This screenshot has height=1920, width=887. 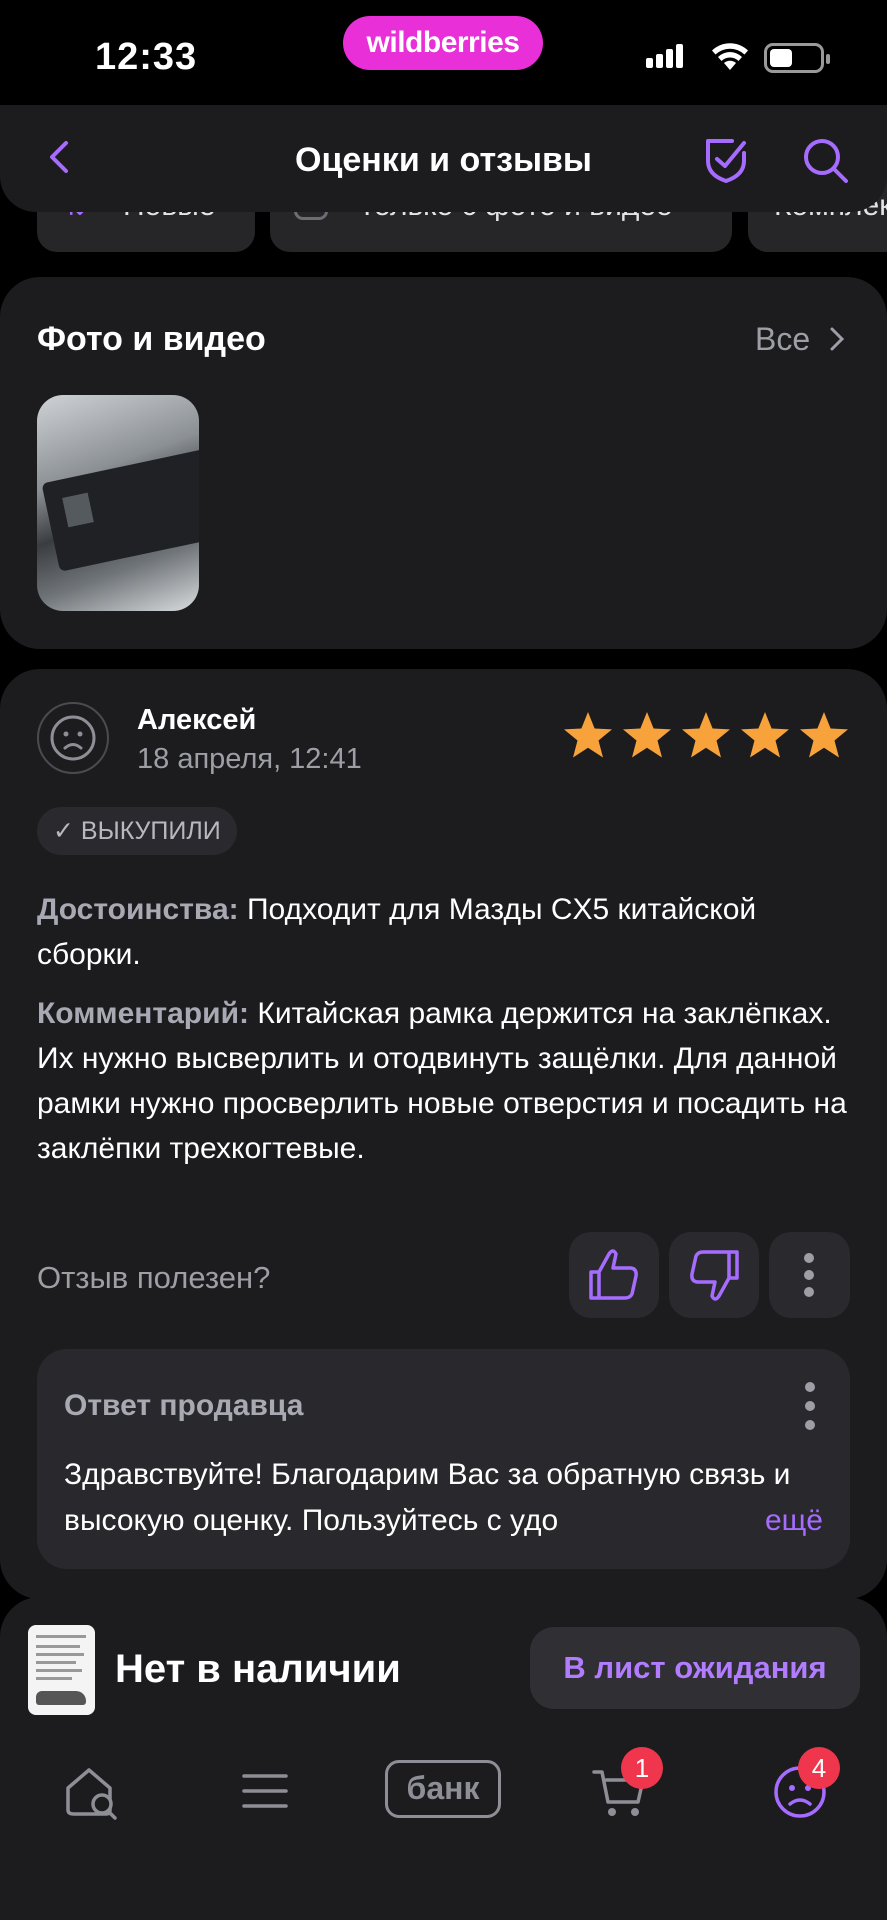 What do you see at coordinates (146, 57) in the screenshot?
I see `status-time: 12:33` at bounding box center [146, 57].